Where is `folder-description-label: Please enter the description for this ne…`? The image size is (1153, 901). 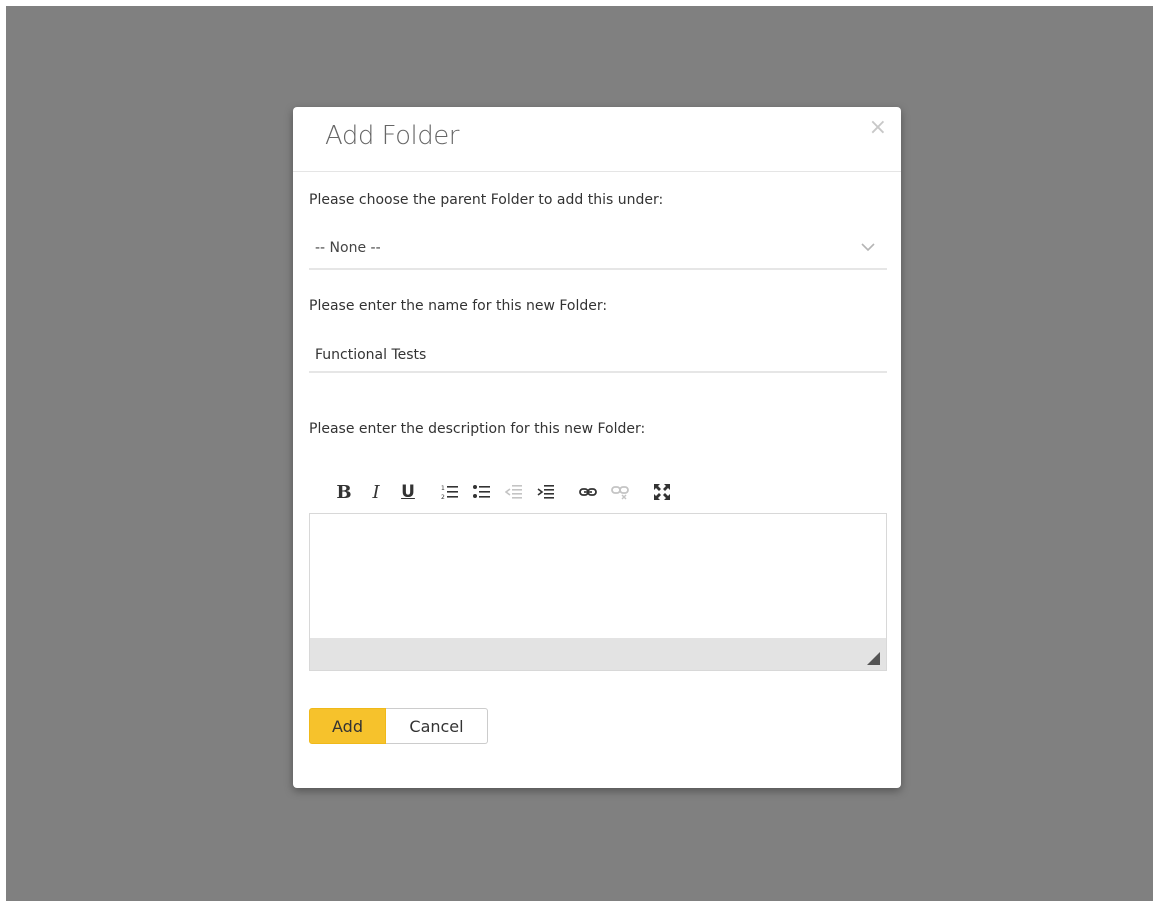 folder-description-label: Please enter the description for this ne… is located at coordinates (477, 429).